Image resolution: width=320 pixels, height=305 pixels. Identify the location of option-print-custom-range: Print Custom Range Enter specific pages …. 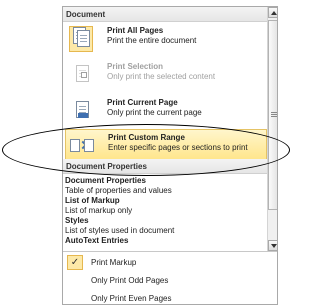
(166, 145).